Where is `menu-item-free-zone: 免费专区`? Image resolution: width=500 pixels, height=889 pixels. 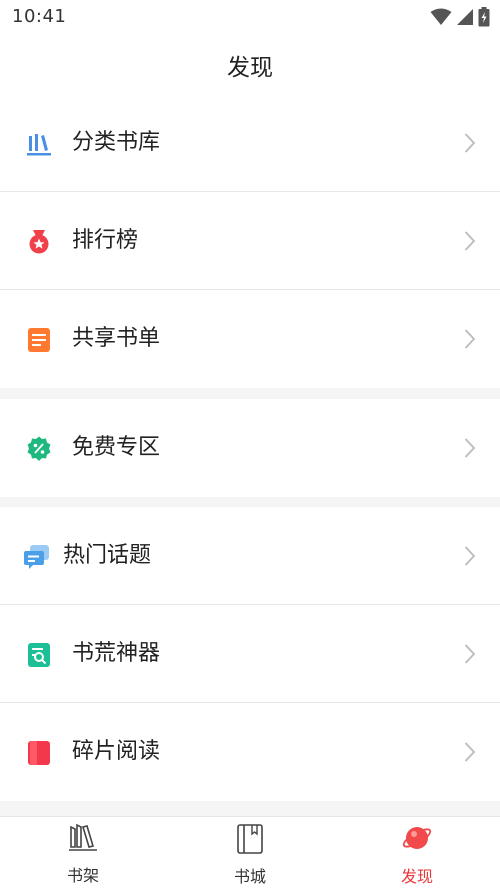 menu-item-free-zone: 免费专区 is located at coordinates (250, 448).